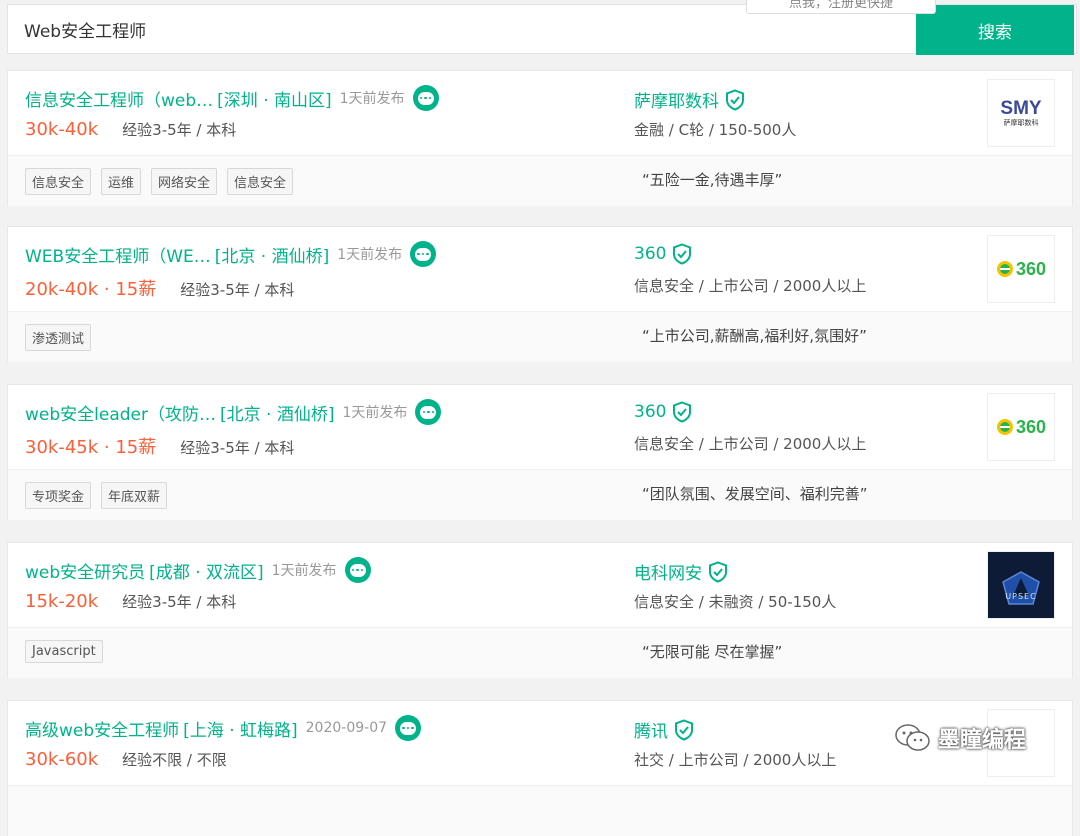 The width and height of the screenshot is (1080, 836). I want to click on company-name: 萨摩耶数科, so click(689, 99).